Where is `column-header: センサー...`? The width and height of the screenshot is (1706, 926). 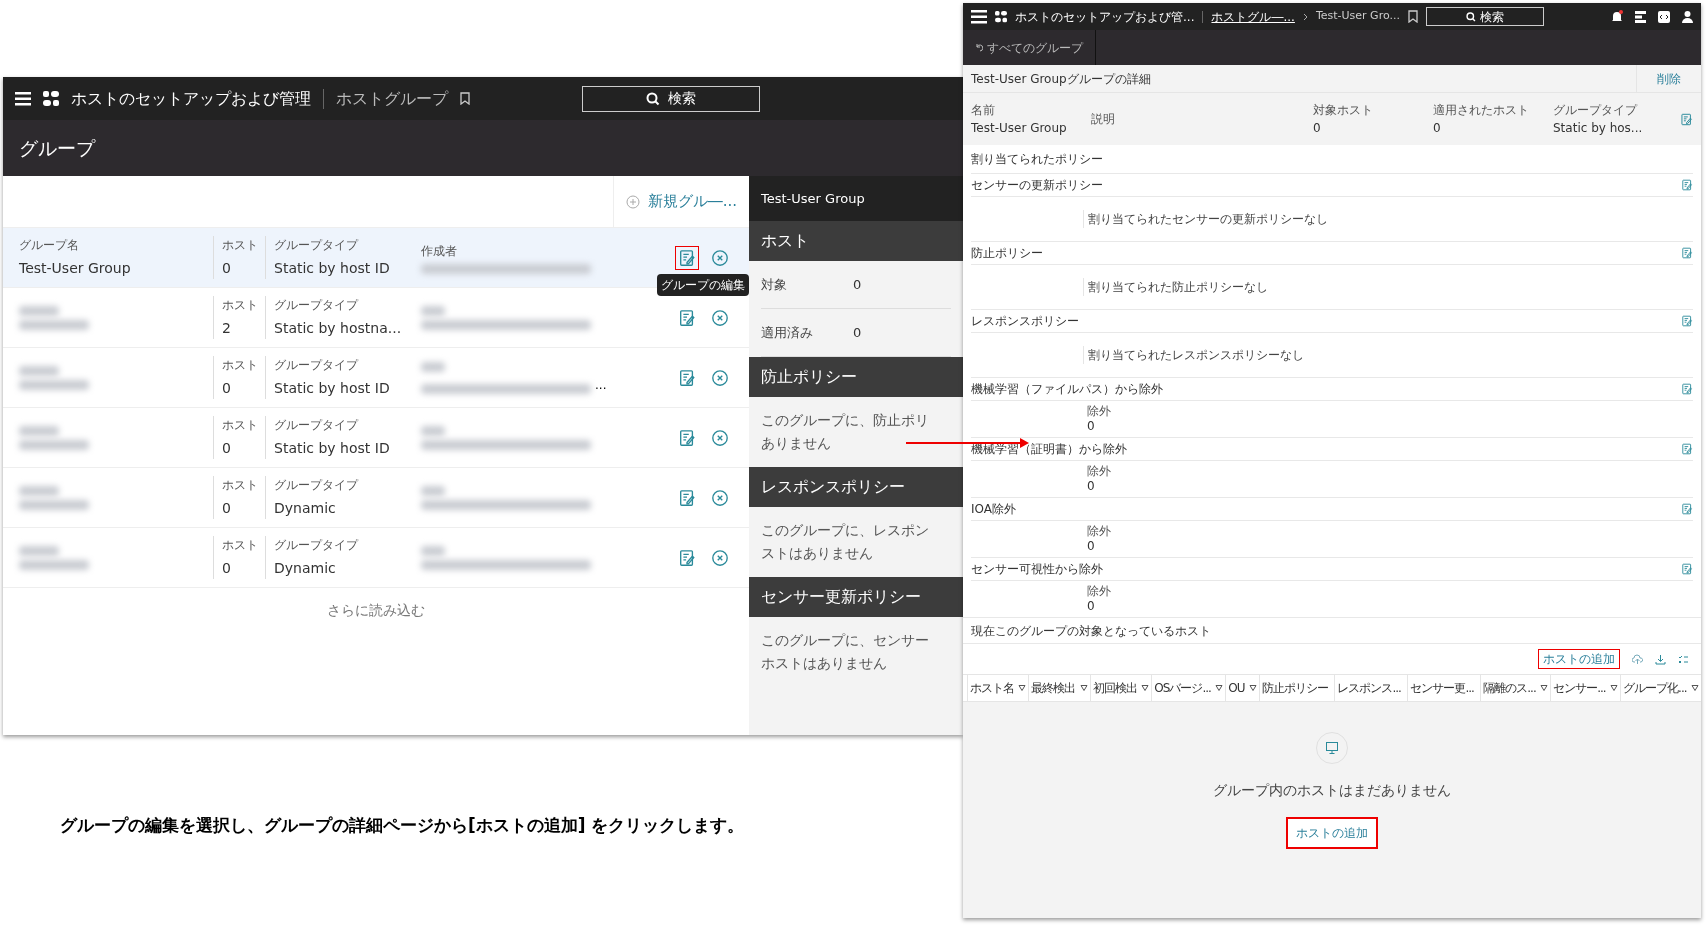
column-header: センサー... is located at coordinates (1585, 688).